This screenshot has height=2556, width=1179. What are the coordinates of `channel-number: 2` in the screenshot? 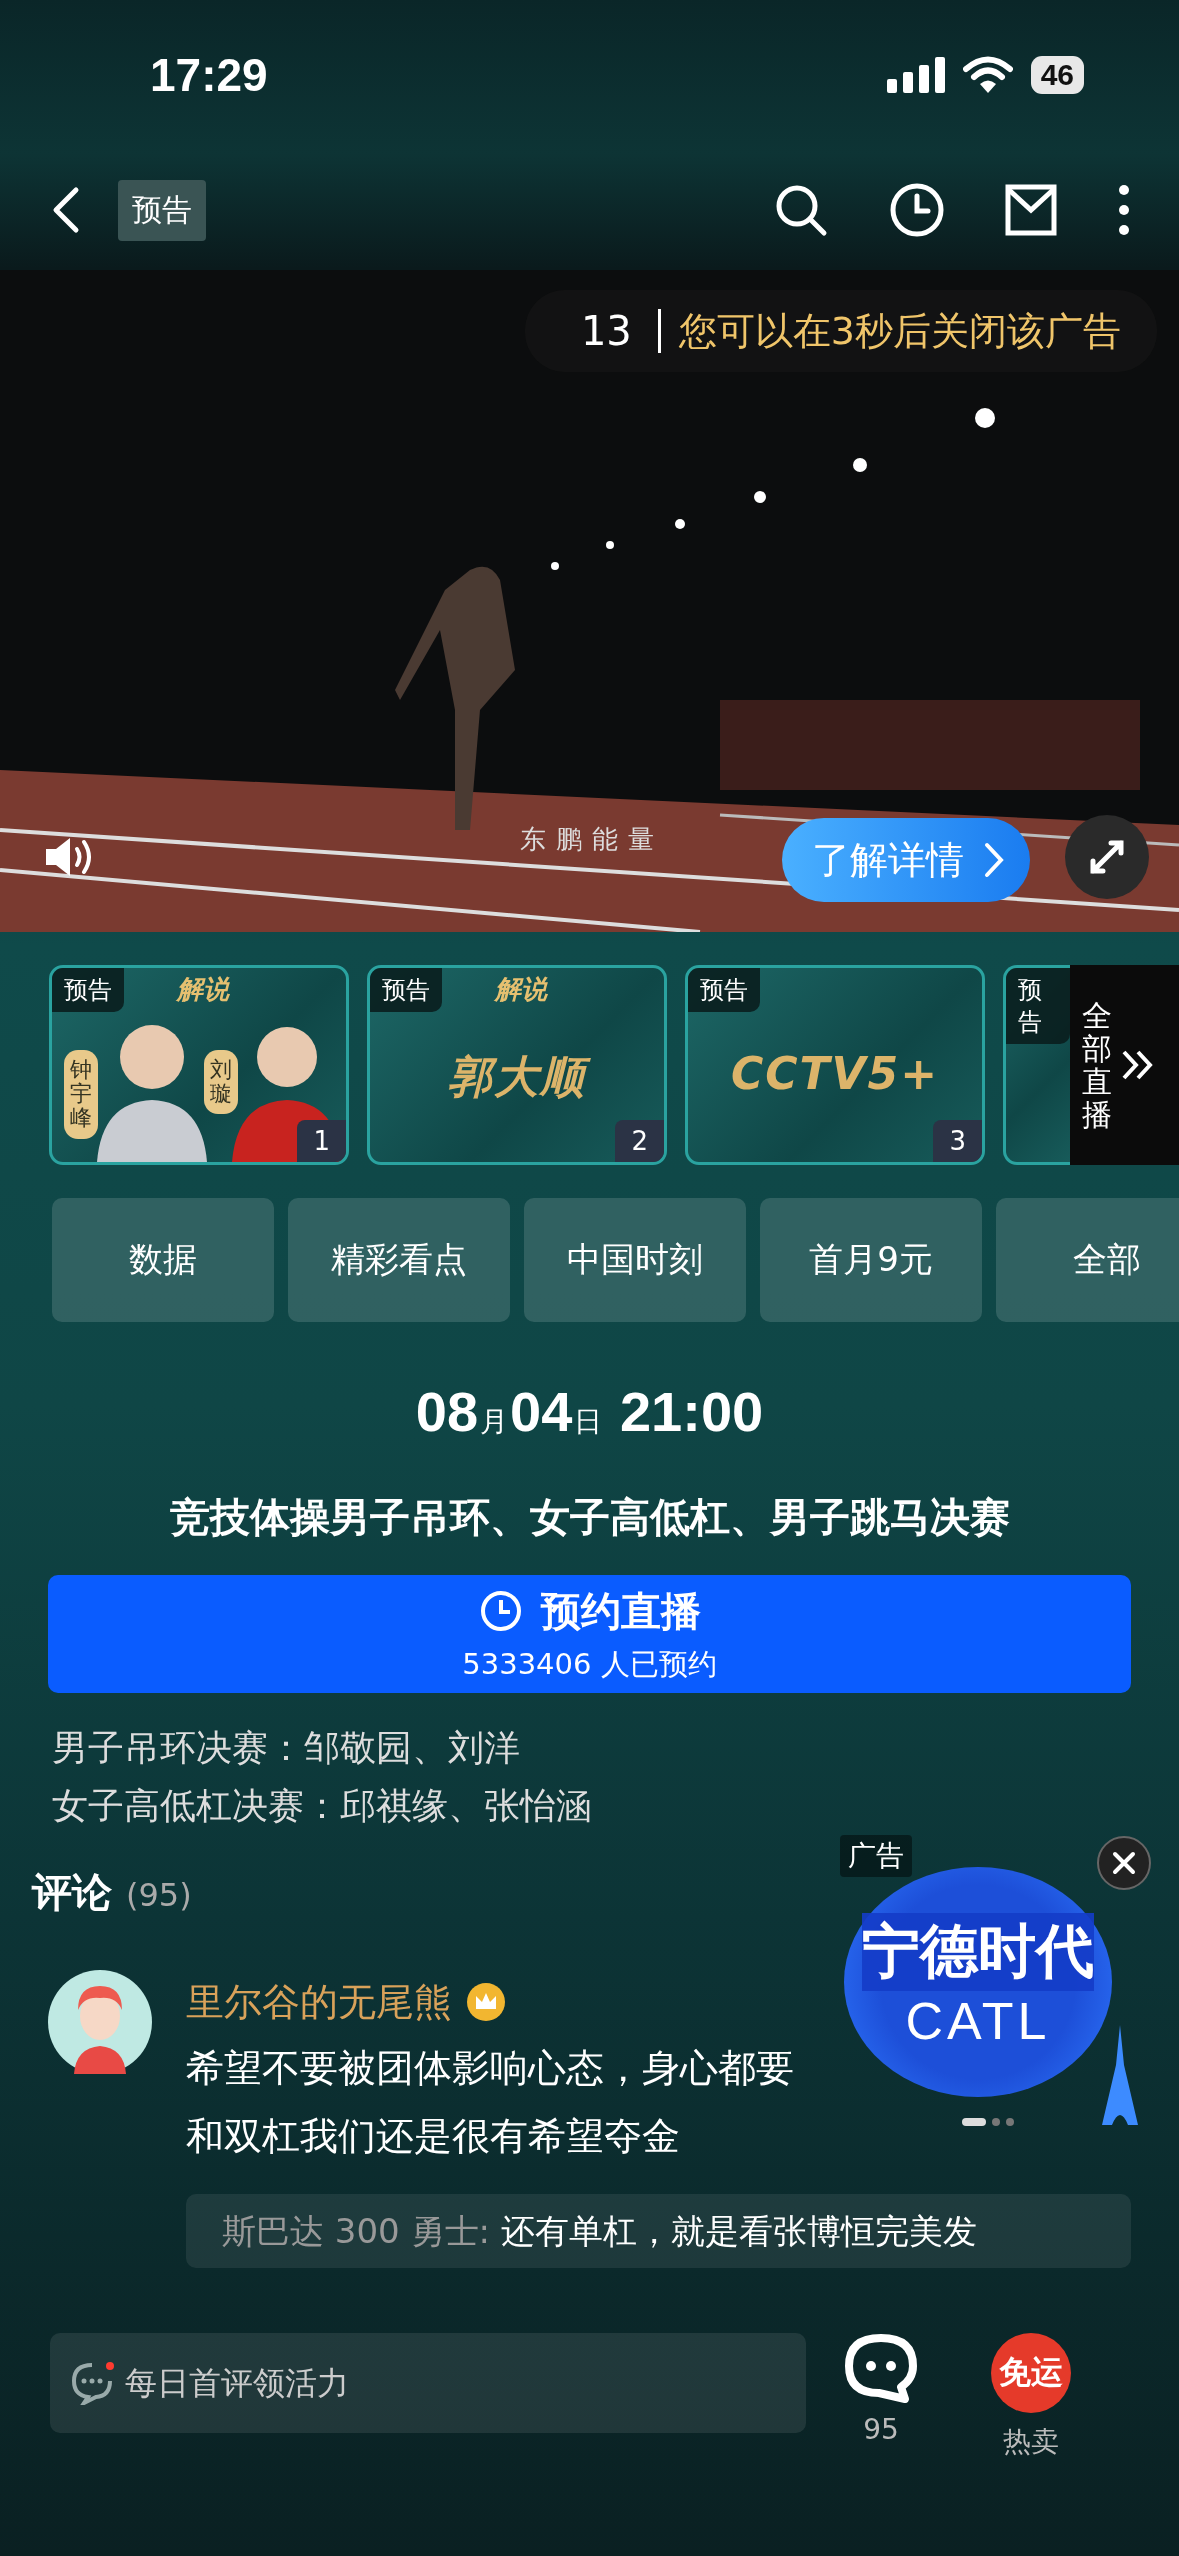 It's located at (639, 1141).